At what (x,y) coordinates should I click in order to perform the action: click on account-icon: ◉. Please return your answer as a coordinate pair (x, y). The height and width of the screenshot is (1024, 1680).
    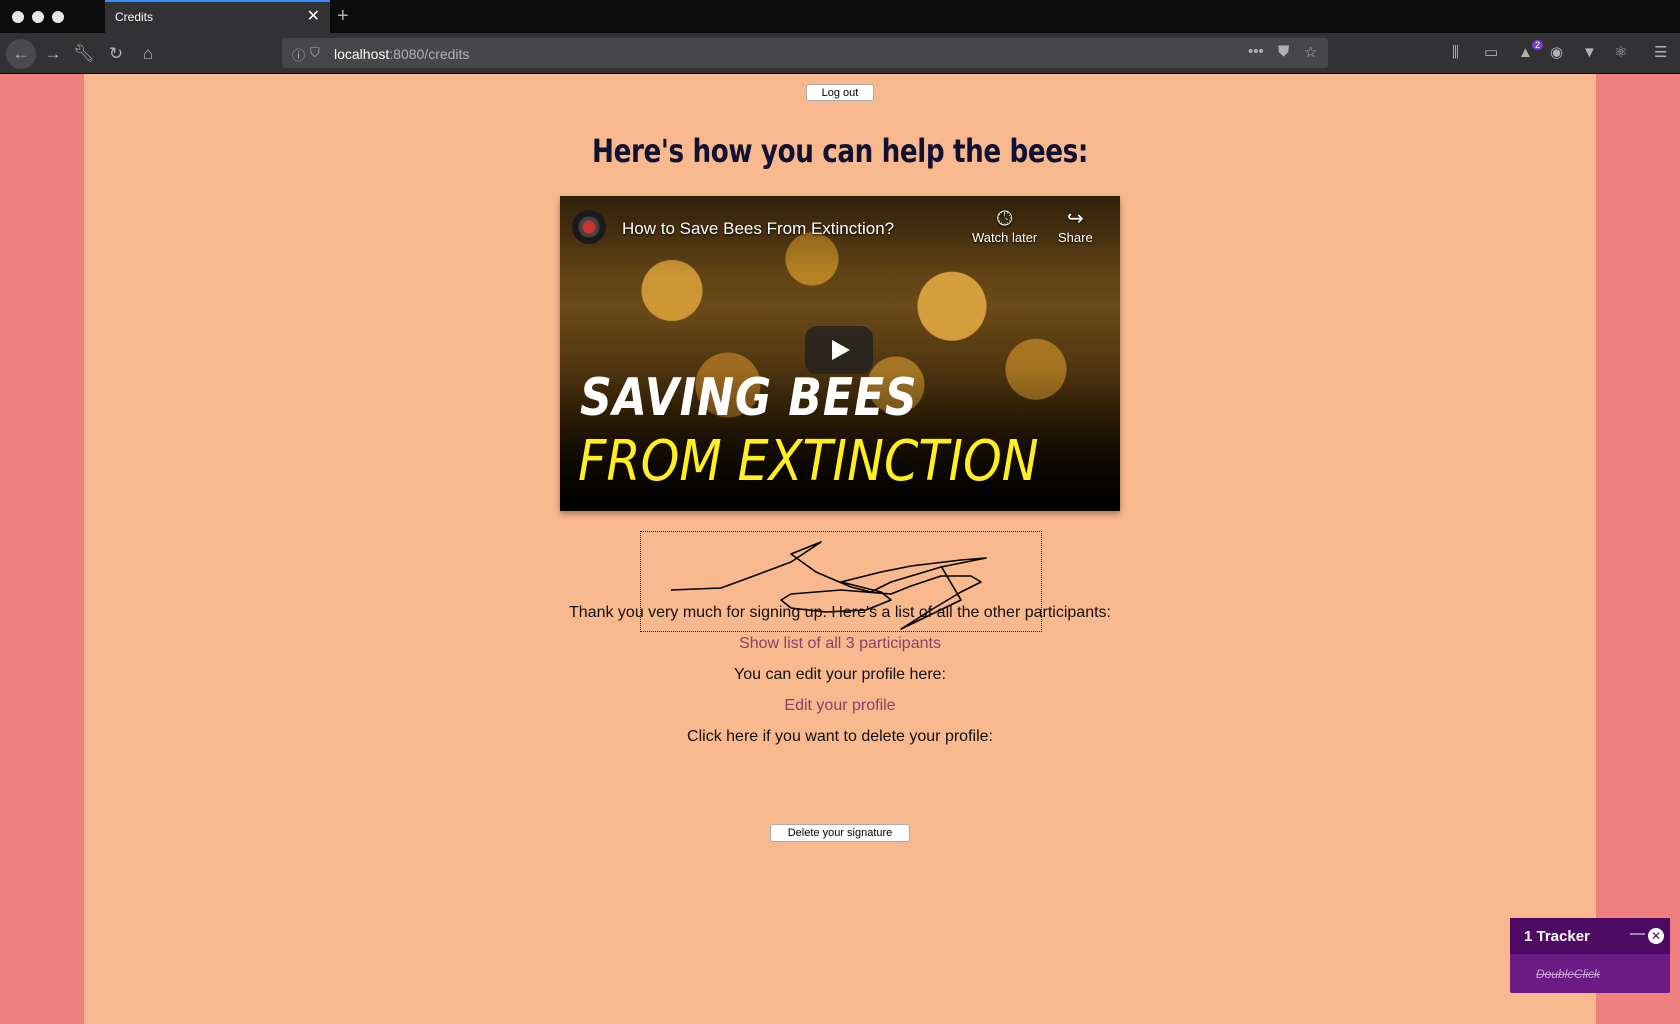
    Looking at the image, I should click on (1556, 53).